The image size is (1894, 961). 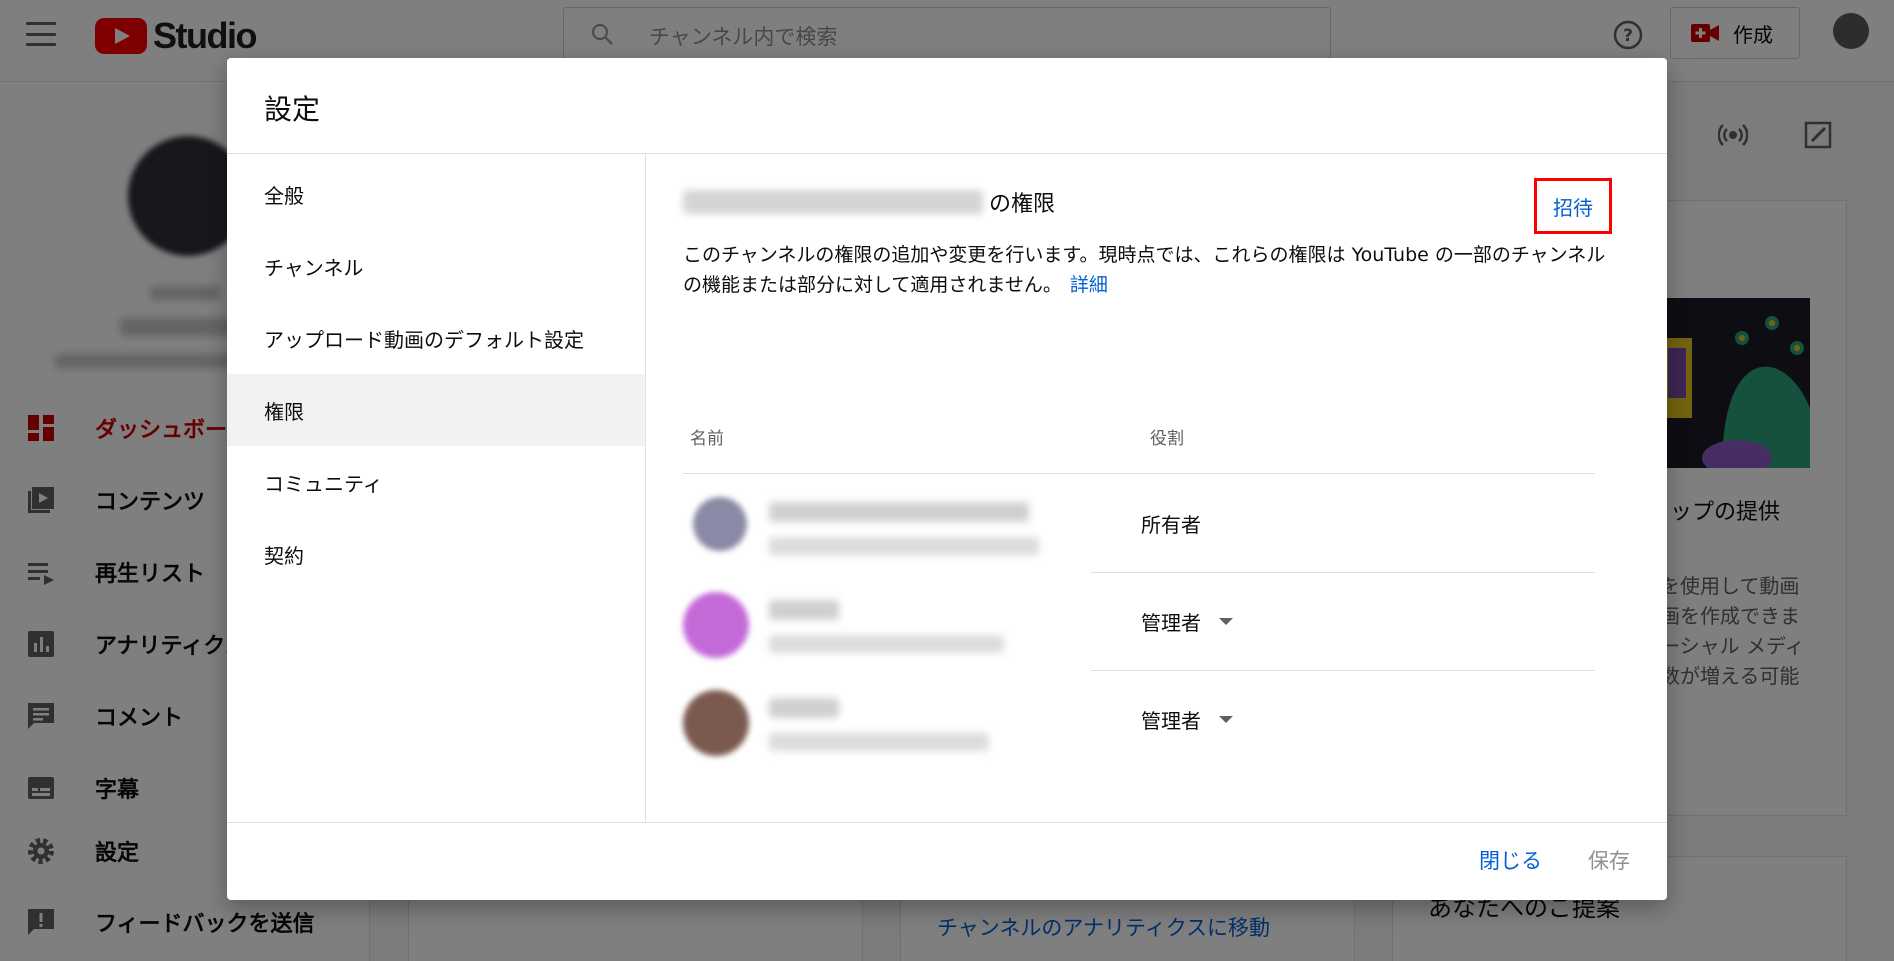 What do you see at coordinates (436, 410) in the screenshot?
I see `settings-nav-permissions: 権限` at bounding box center [436, 410].